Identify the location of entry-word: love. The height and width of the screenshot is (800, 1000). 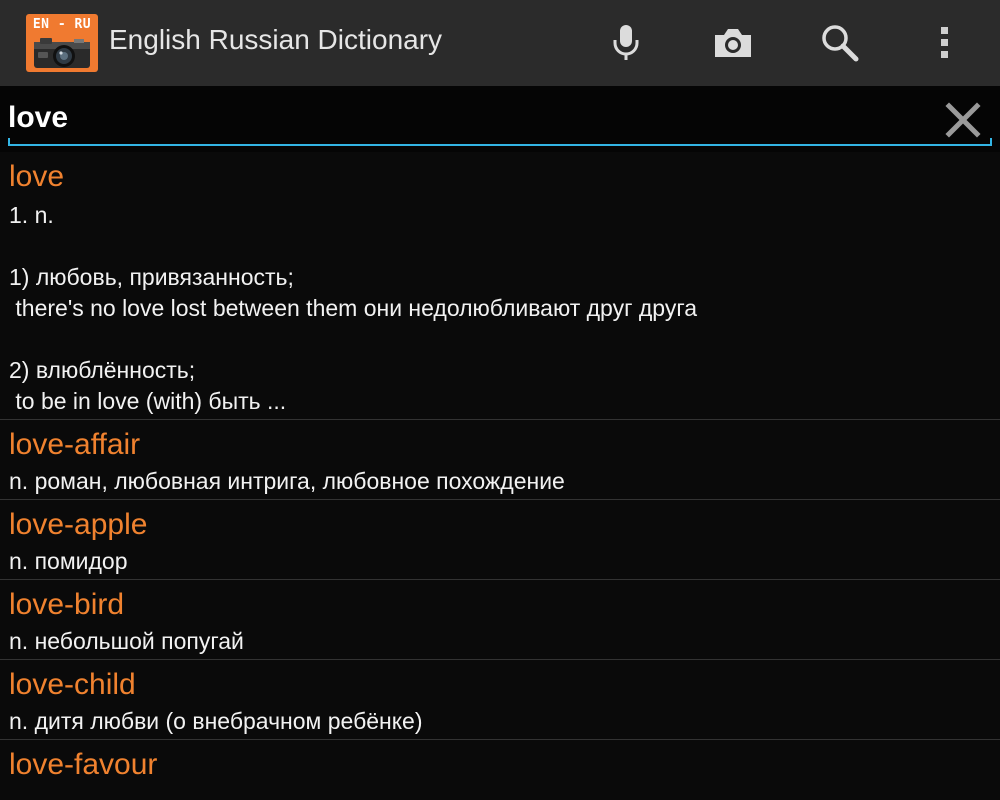
(37, 176).